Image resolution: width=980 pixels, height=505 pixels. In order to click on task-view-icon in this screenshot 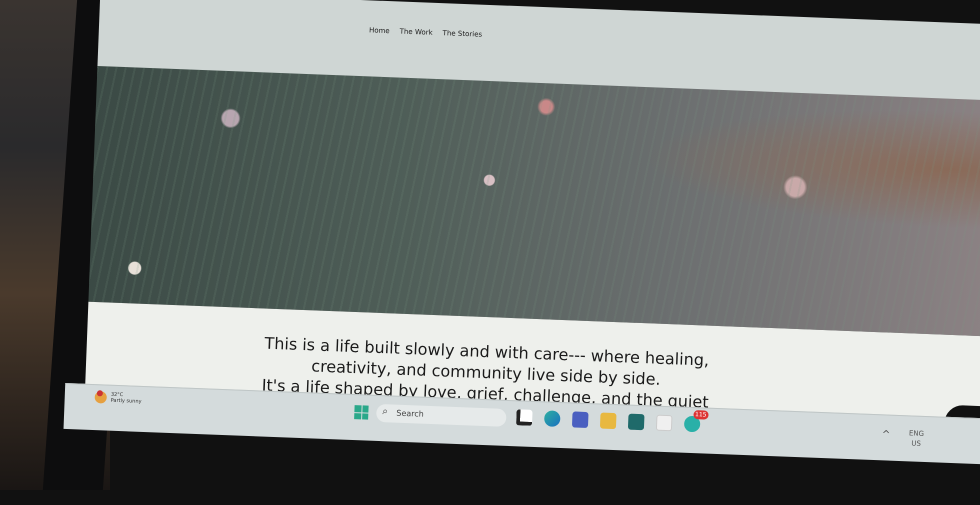, I will do `click(524, 417)`.